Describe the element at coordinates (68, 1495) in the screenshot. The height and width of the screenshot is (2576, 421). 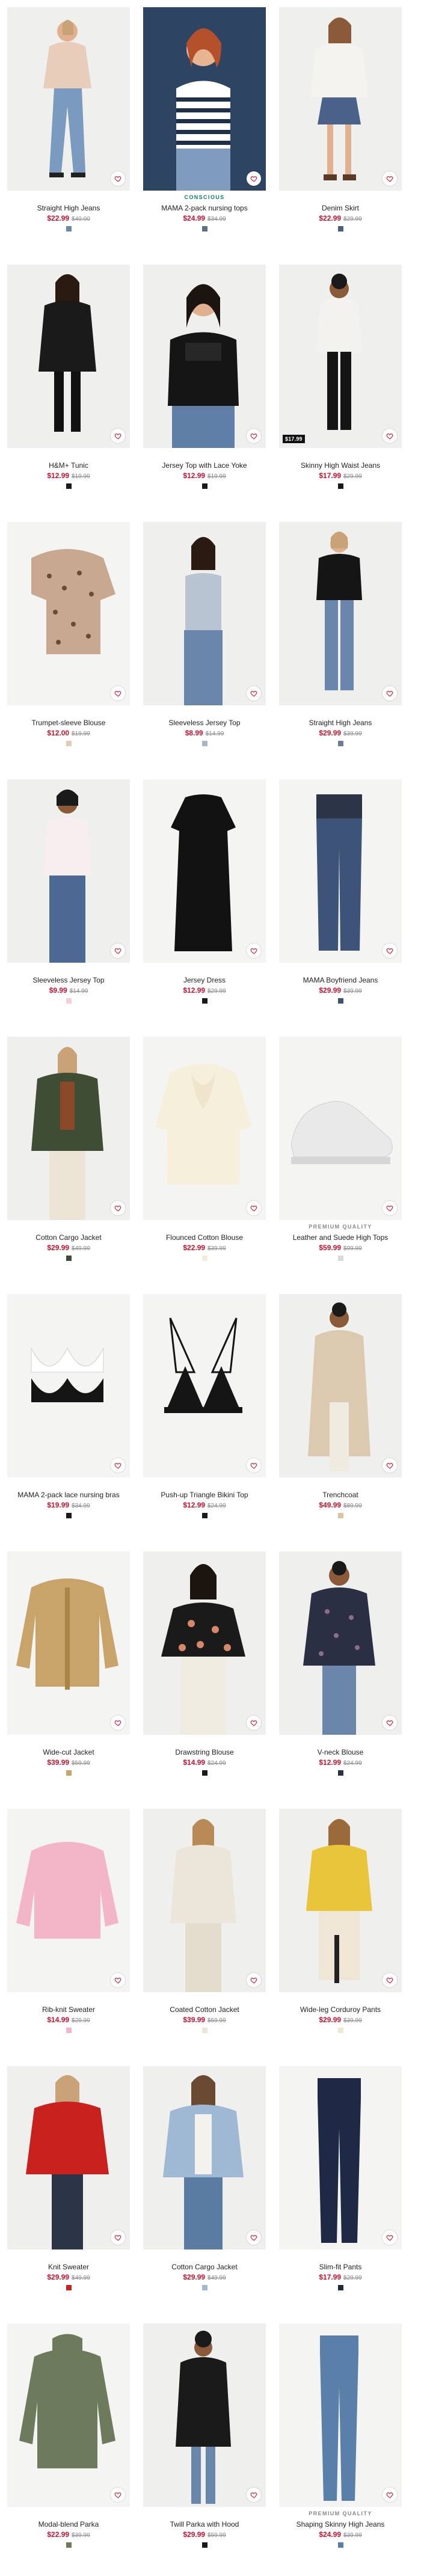
I see `product-title: MAMA 2-pack lace nursing bras` at that location.